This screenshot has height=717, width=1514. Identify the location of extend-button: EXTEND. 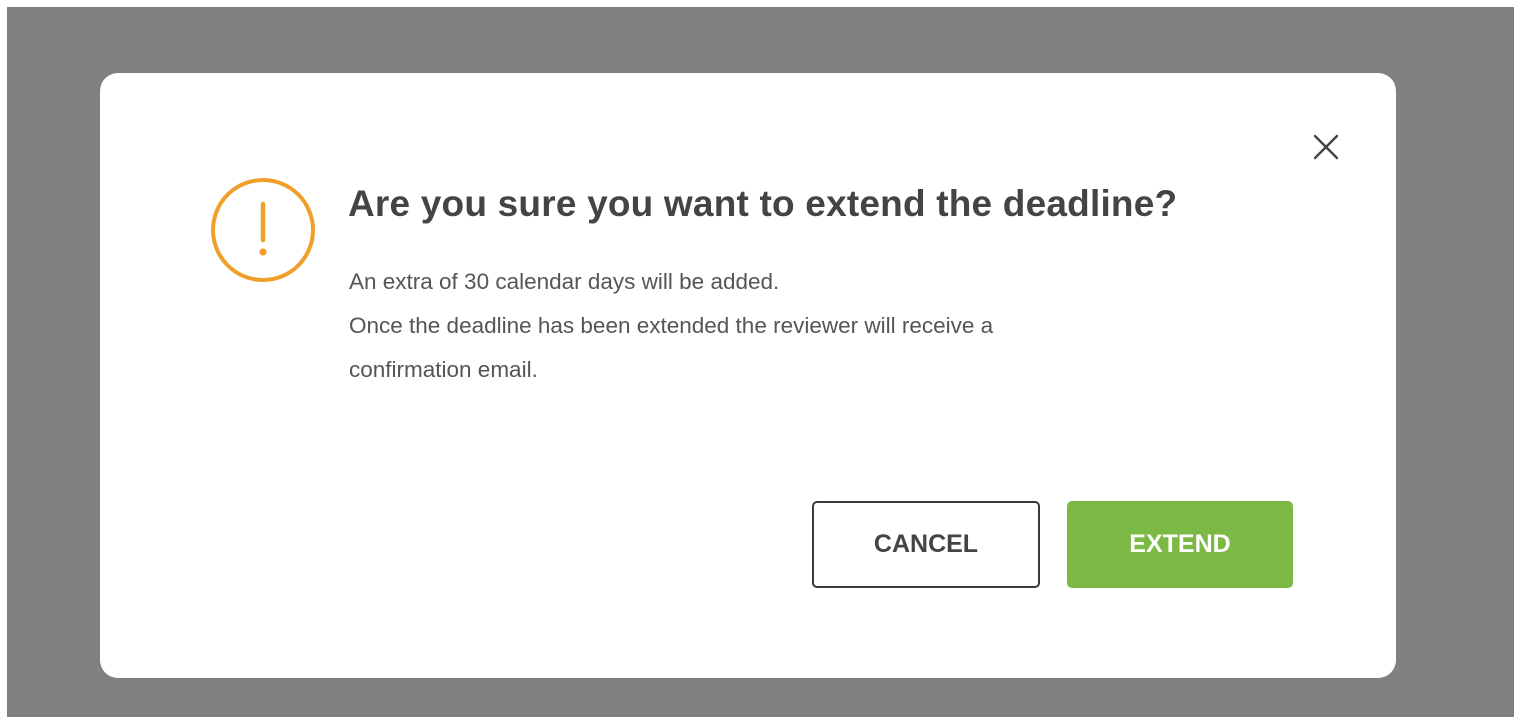
(1180, 544).